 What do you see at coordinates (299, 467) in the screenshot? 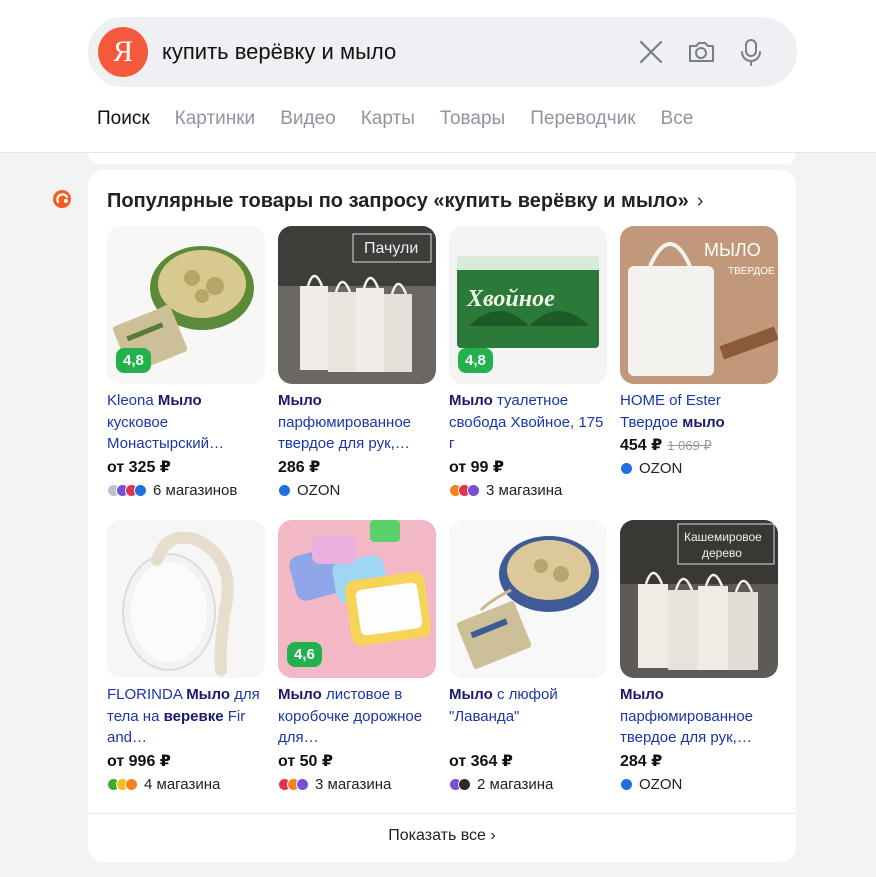
I see `product-price: 286 ₽` at bounding box center [299, 467].